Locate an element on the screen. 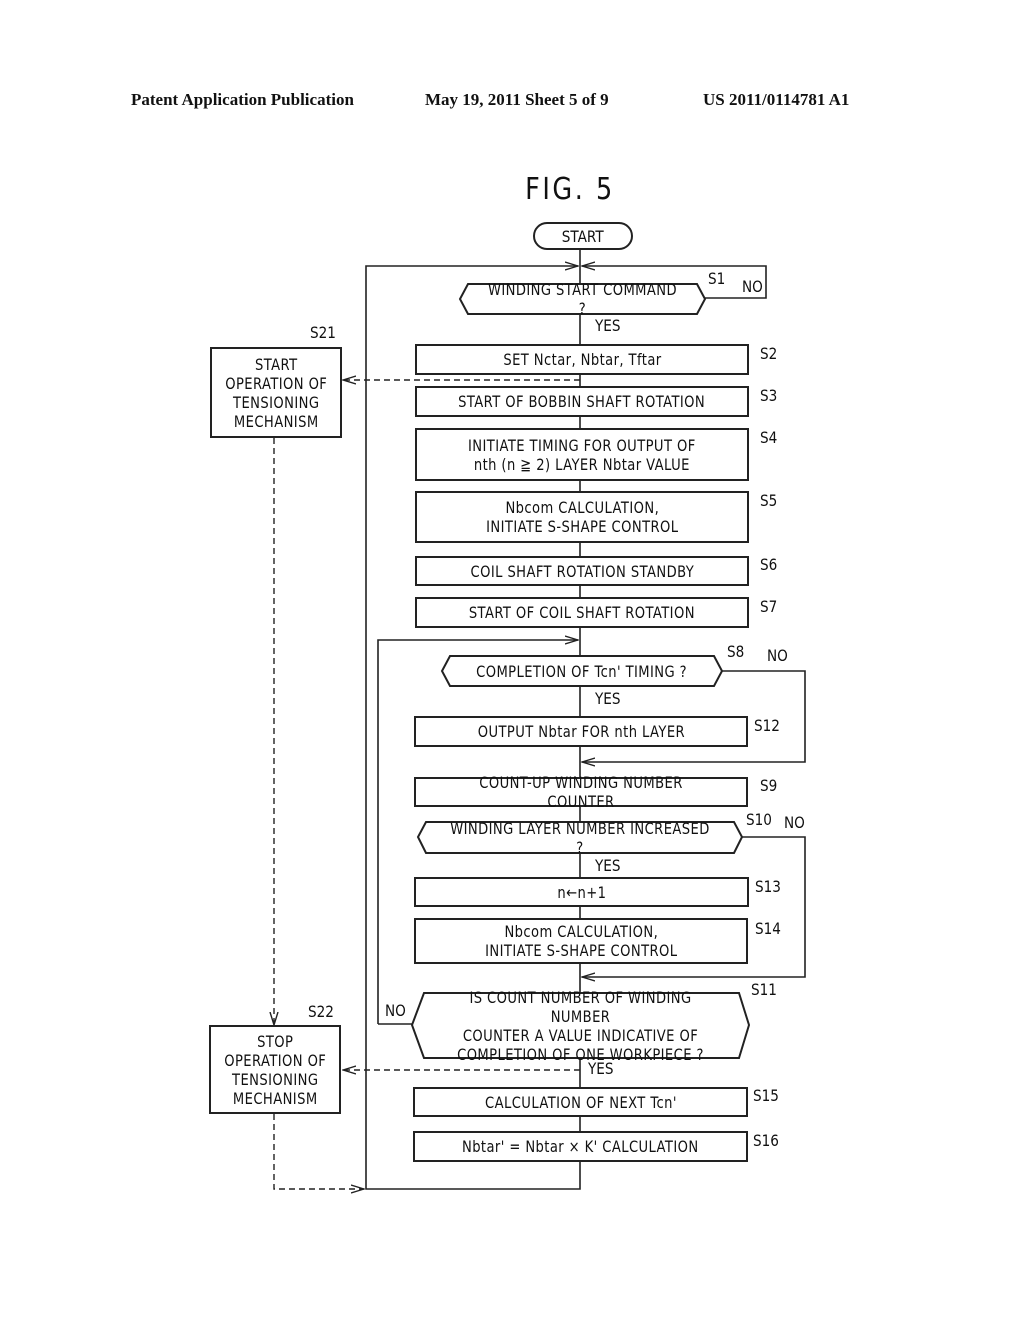 This screenshot has height=1320, width=1024. step-s12-box: OUTPUT Nbtar FOR nth LAYER is located at coordinates (581, 731).